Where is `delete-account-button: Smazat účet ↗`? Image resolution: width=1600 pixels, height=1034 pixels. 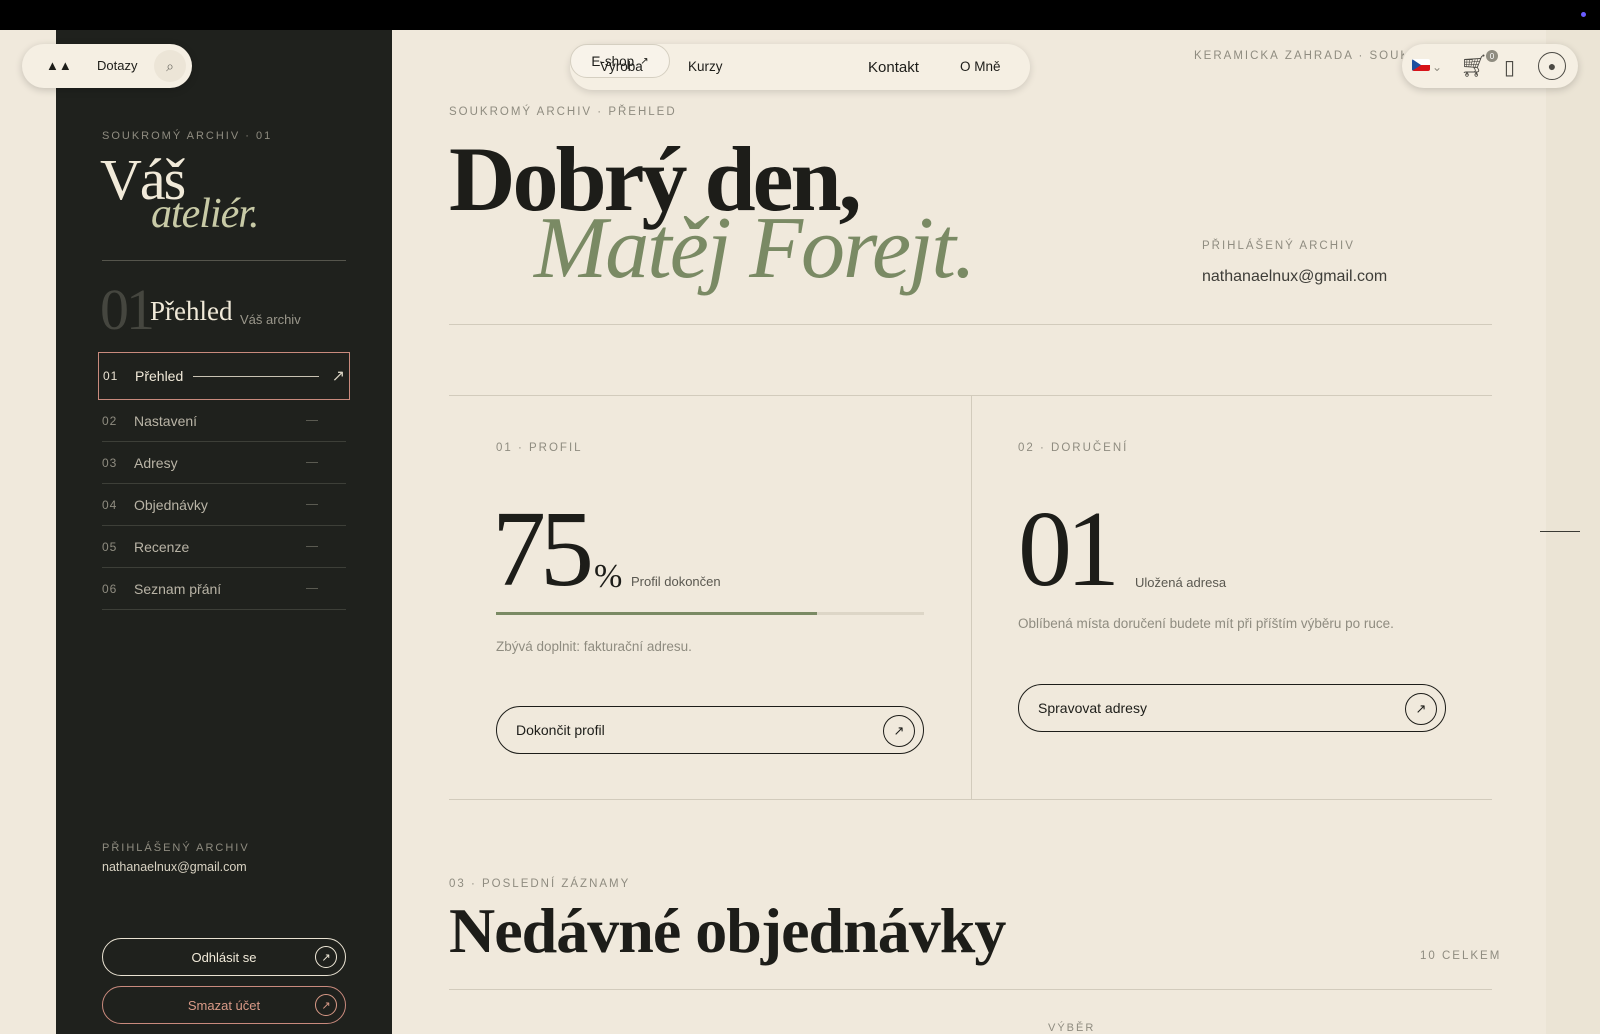
delete-account-button: Smazat účet ↗ is located at coordinates (224, 1005).